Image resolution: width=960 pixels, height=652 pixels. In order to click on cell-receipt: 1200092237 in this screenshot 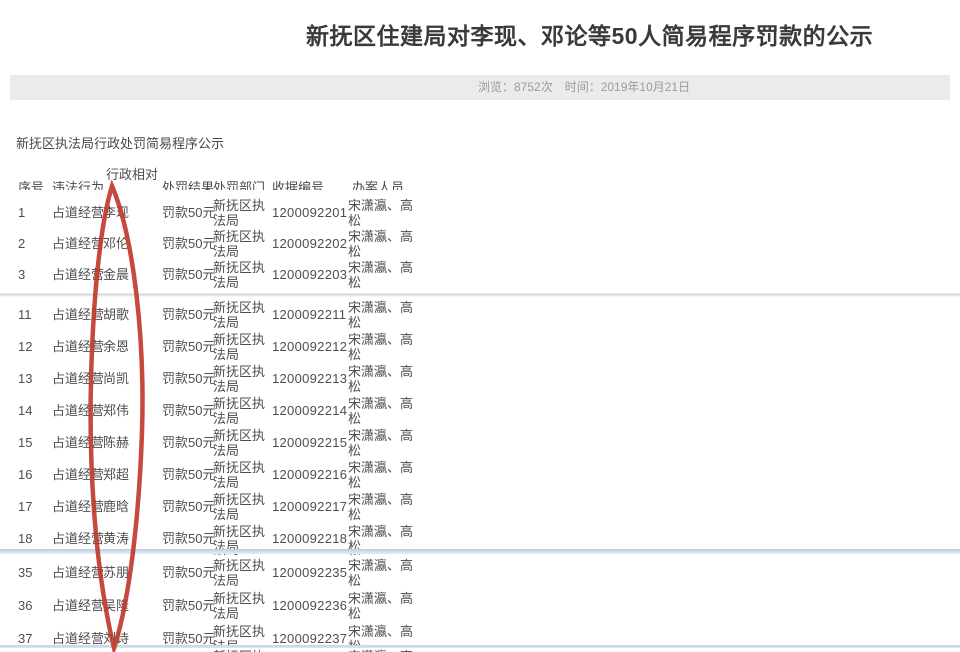, I will do `click(310, 638)`.